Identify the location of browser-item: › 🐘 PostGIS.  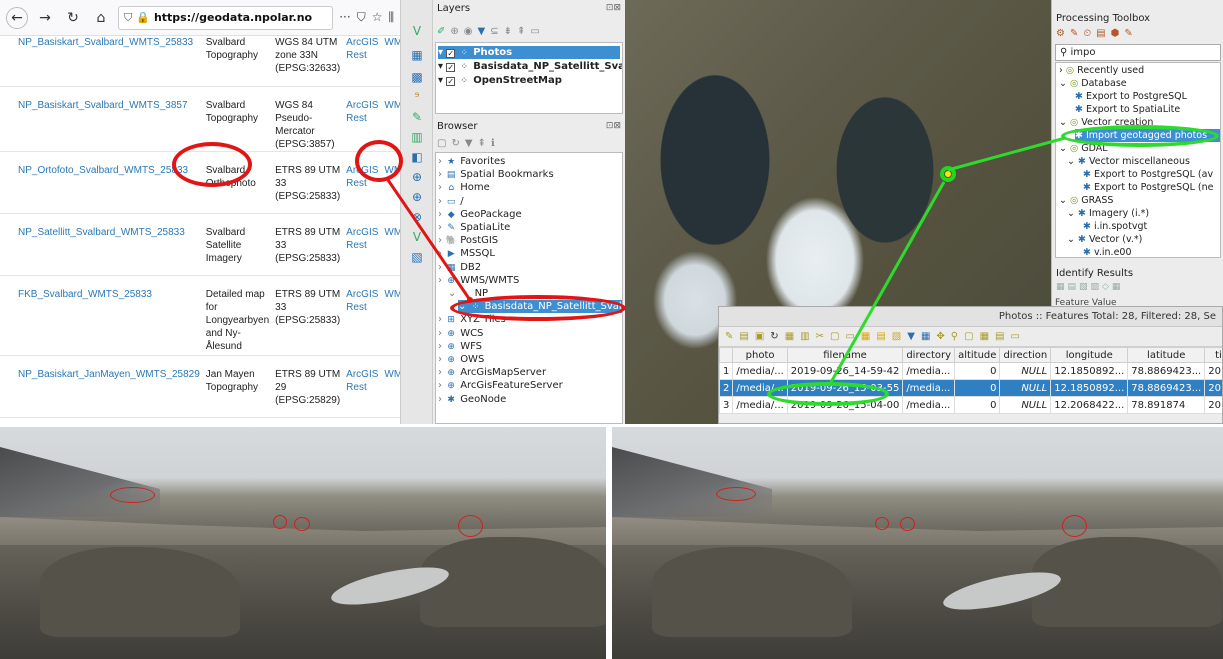
(468, 240).